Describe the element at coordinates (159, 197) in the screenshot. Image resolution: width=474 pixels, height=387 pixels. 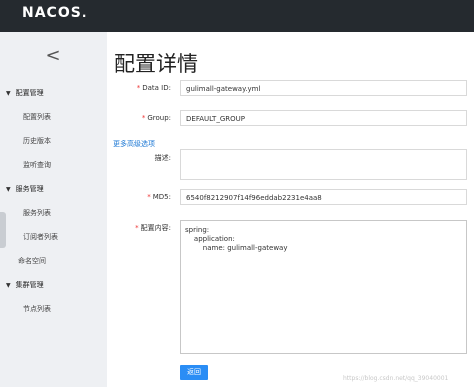
I see `md5-label: * MD5:` at that location.